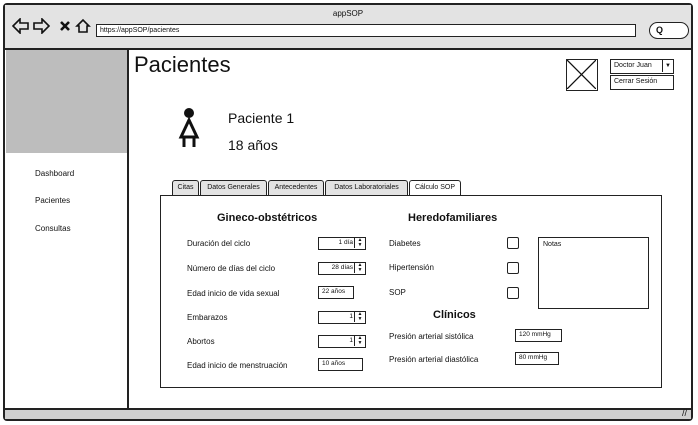 The height and width of the screenshot is (425, 698). I want to click on label-menstruacion: Edad inicio de menstruación, so click(237, 365).